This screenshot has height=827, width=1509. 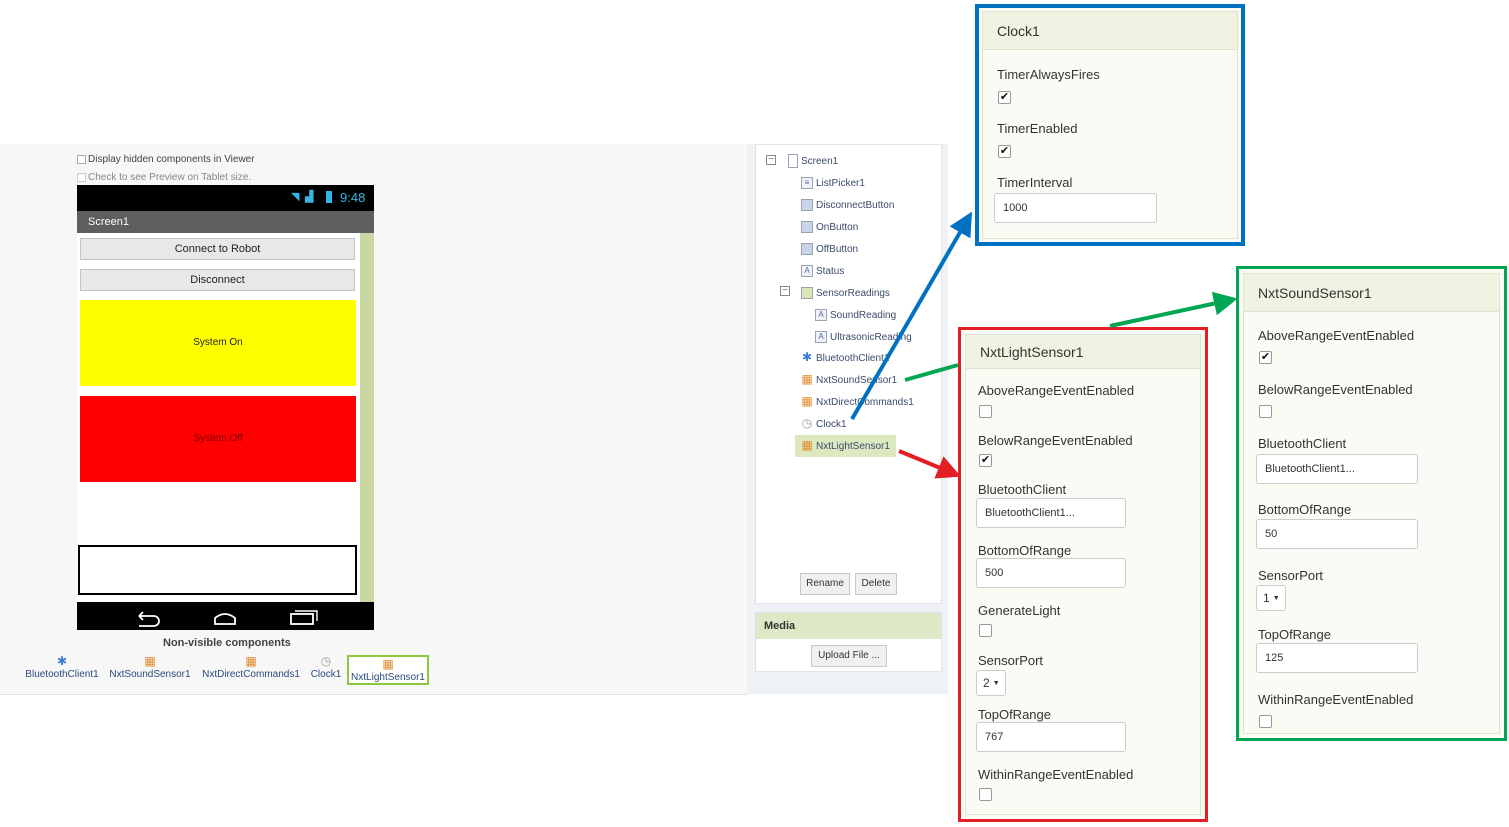 What do you see at coordinates (930, 464) in the screenshot?
I see `red-arrow` at bounding box center [930, 464].